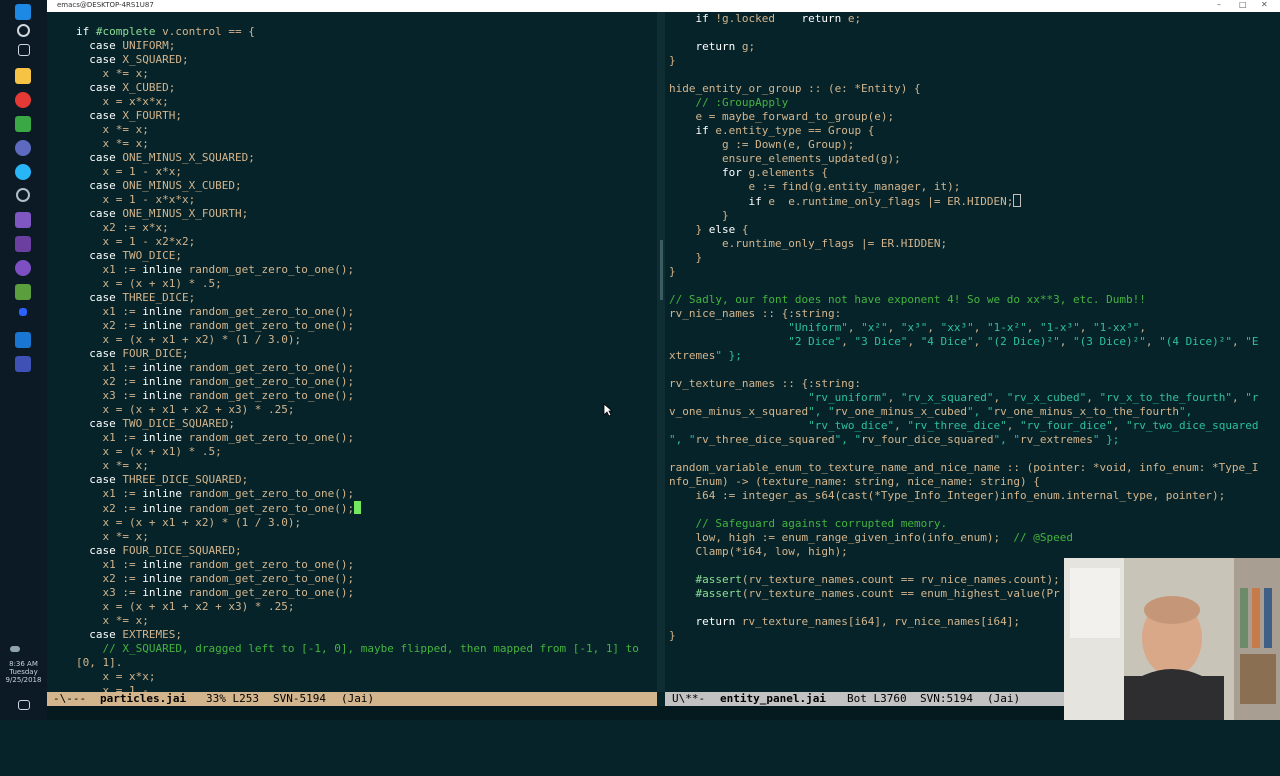  I want to click on code-line: for g.elements {, so click(748, 172).